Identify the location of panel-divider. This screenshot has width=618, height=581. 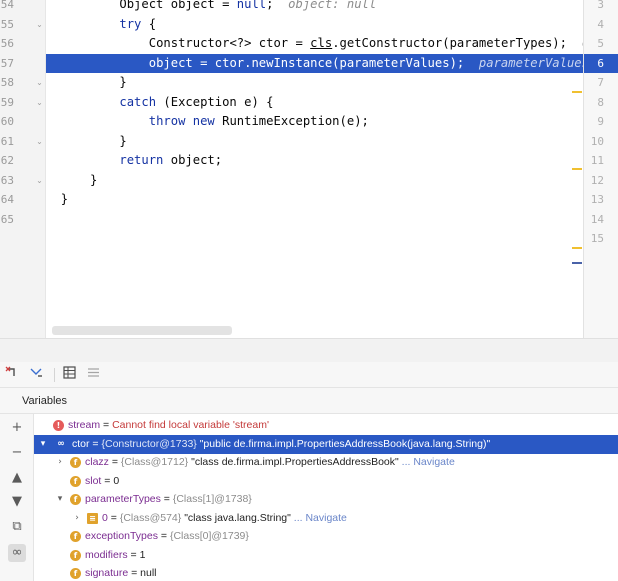
(309, 350).